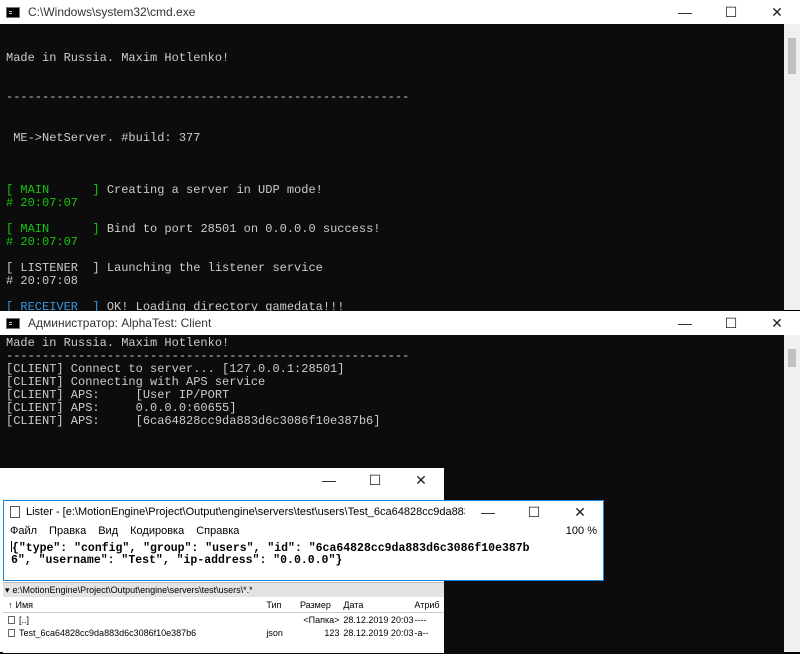  Describe the element at coordinates (420, 619) in the screenshot. I see `file-attr: ----` at that location.